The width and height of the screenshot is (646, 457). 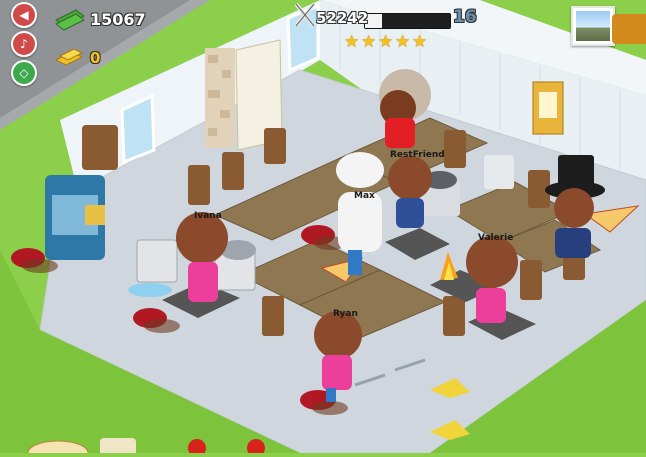 I want to click on gold-counter: 0, so click(x=84, y=60).